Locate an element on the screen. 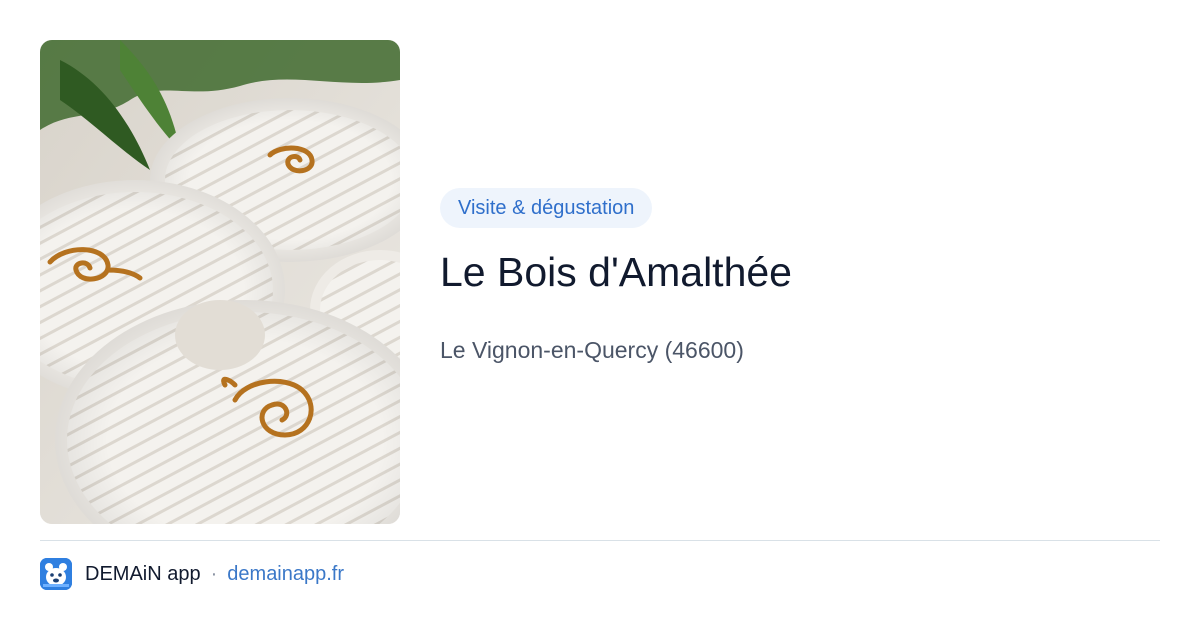 The width and height of the screenshot is (1200, 630). page-title: Le Bois d'Amalthée is located at coordinates (616, 272).